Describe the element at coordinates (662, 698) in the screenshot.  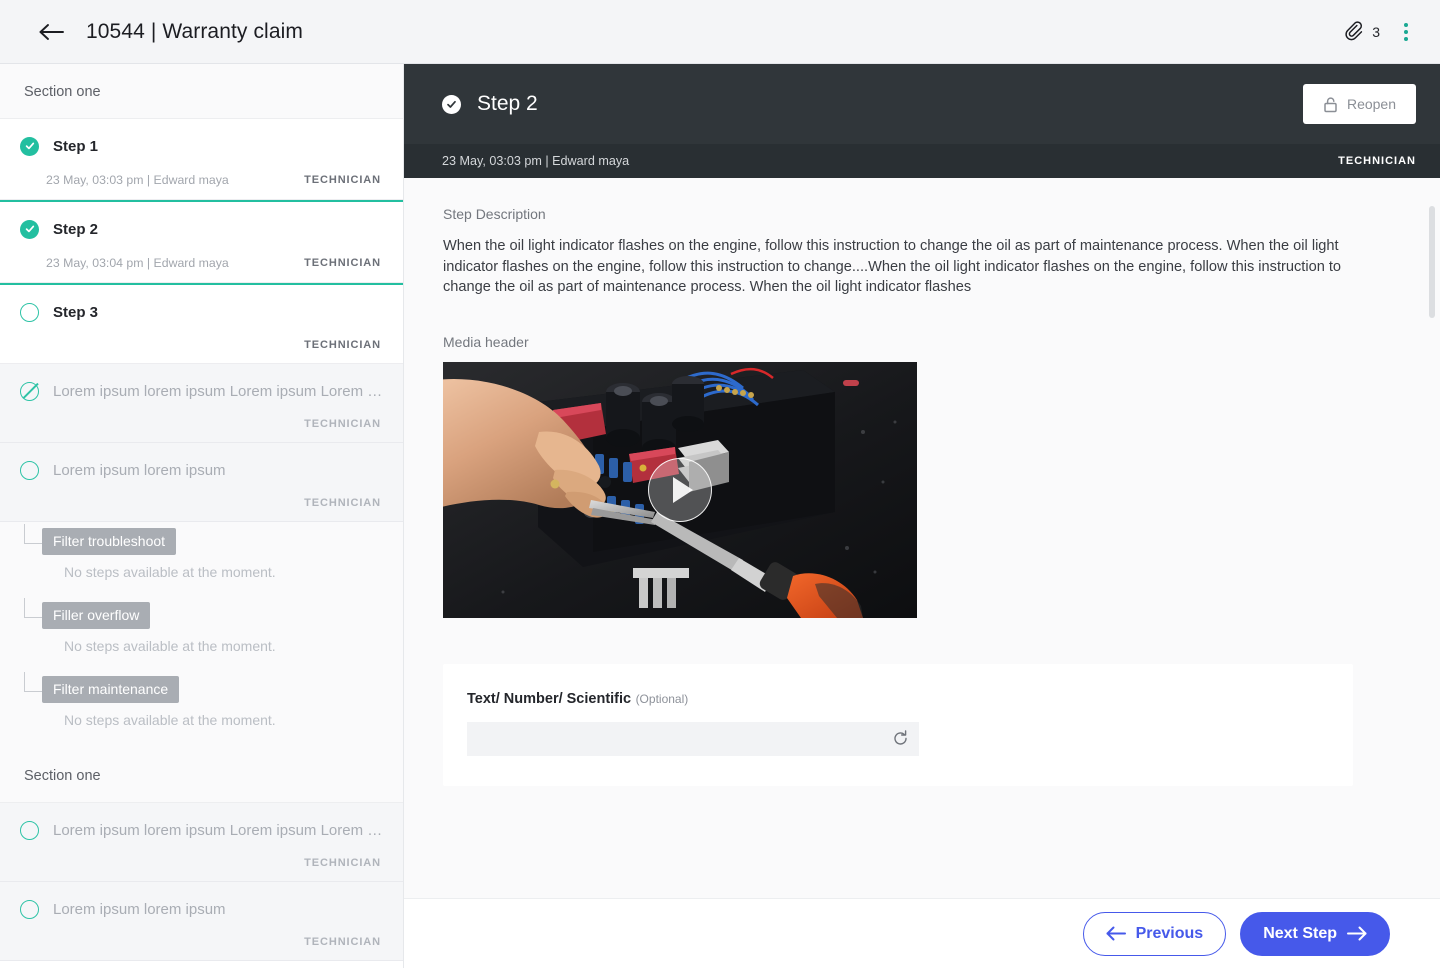
I see `form-field-optional: (Optional)` at that location.